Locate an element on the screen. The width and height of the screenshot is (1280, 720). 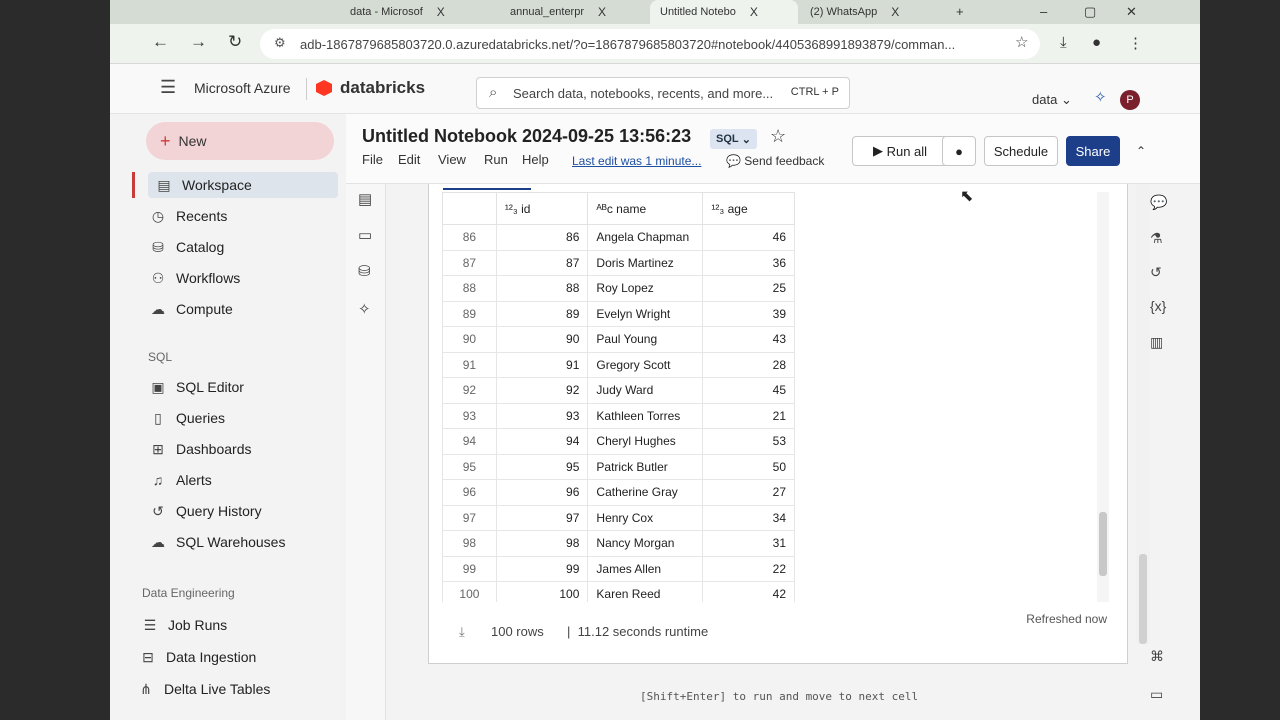
id-cell: 91 is located at coordinates (542, 364).